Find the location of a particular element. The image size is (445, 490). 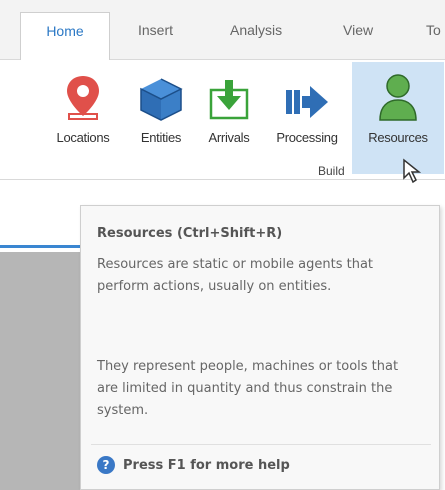

person-icon is located at coordinates (398, 96).